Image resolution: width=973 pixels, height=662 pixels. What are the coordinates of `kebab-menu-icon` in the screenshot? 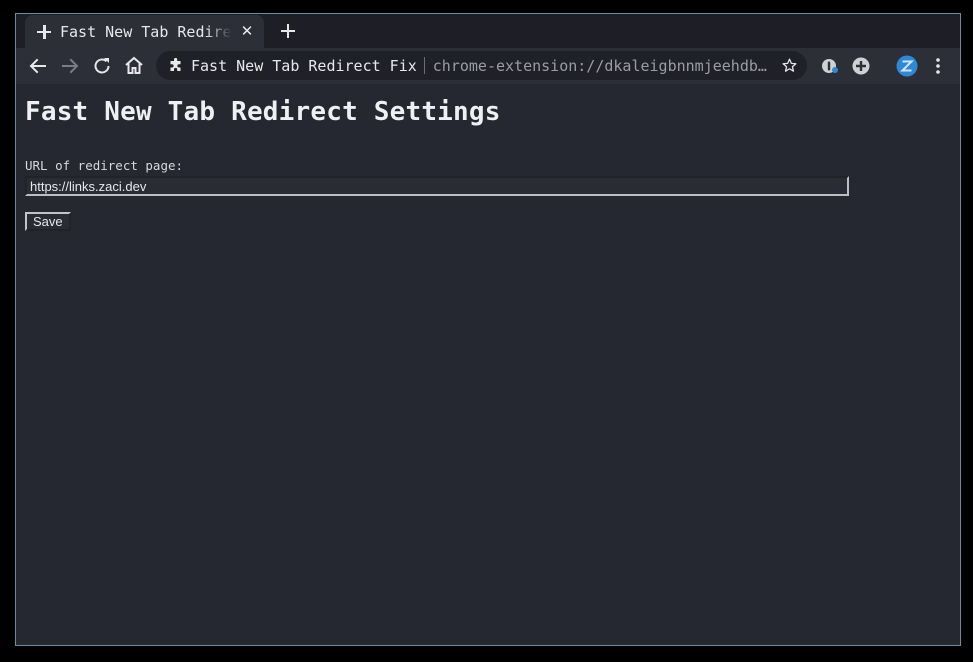 It's located at (938, 66).